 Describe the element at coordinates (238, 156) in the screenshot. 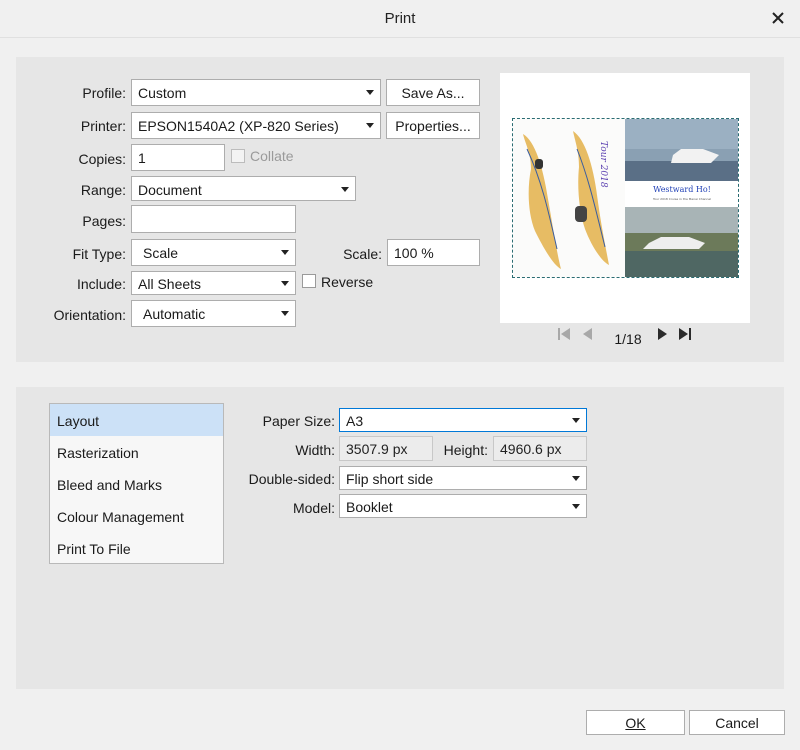

I see `collate-checkbox` at that location.